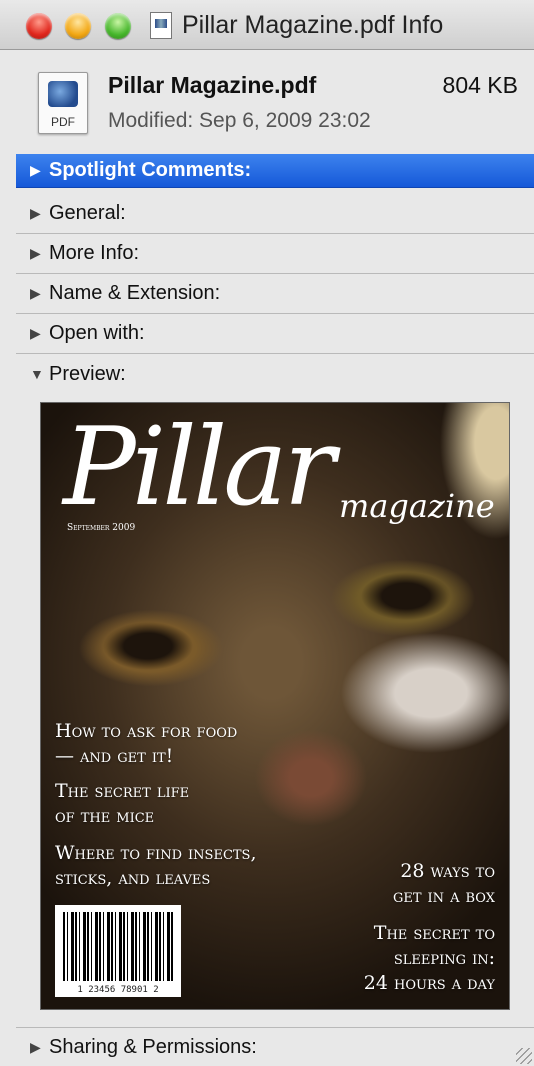 This screenshot has height=1066, width=534. I want to click on section-open-with: ▶ Open with:, so click(275, 334).